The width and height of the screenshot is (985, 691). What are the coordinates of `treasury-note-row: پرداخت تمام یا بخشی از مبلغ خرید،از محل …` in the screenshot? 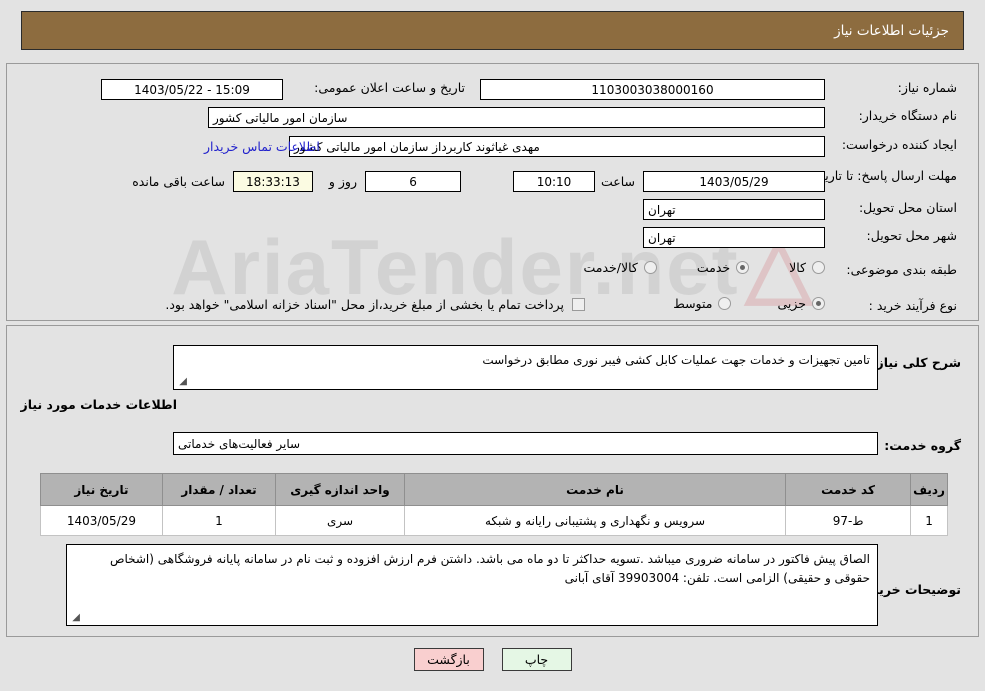 It's located at (375, 304).